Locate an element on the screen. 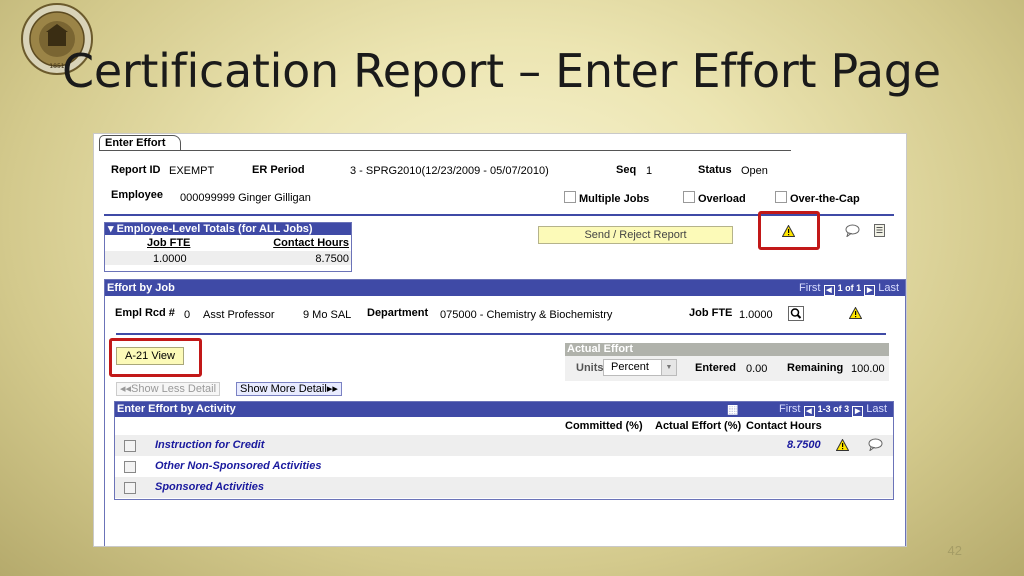  chevron-down-icon: ▼ is located at coordinates (668, 367).